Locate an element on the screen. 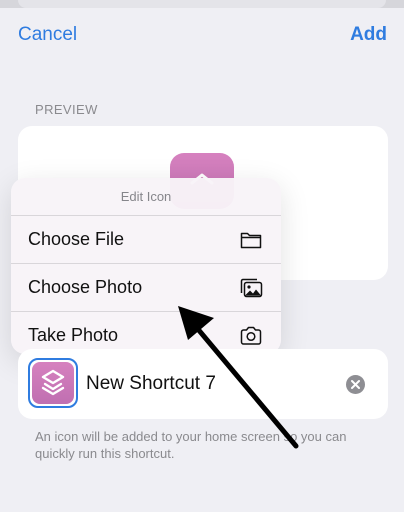 Image resolution: width=404 pixels, height=512 pixels. sheet-top-edge-inner is located at coordinates (202, 4).